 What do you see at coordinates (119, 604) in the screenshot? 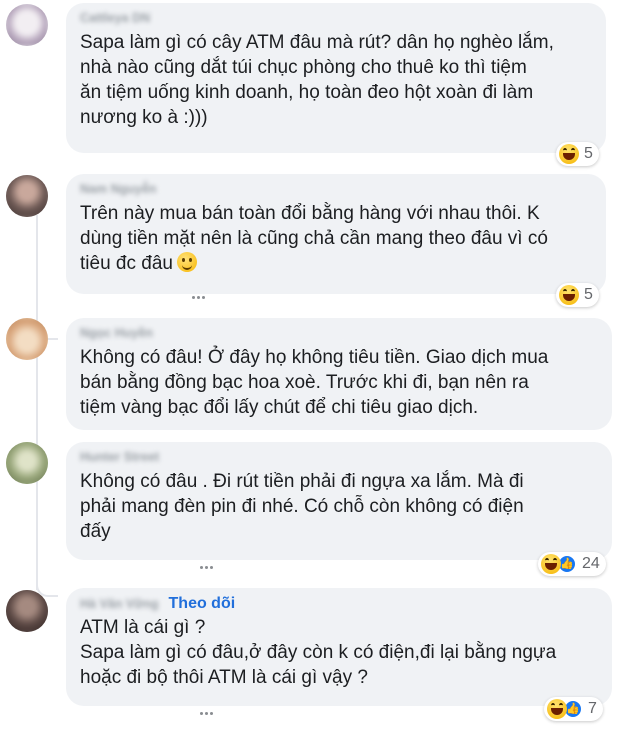
I see `author-name: Hà Văn Vững` at bounding box center [119, 604].